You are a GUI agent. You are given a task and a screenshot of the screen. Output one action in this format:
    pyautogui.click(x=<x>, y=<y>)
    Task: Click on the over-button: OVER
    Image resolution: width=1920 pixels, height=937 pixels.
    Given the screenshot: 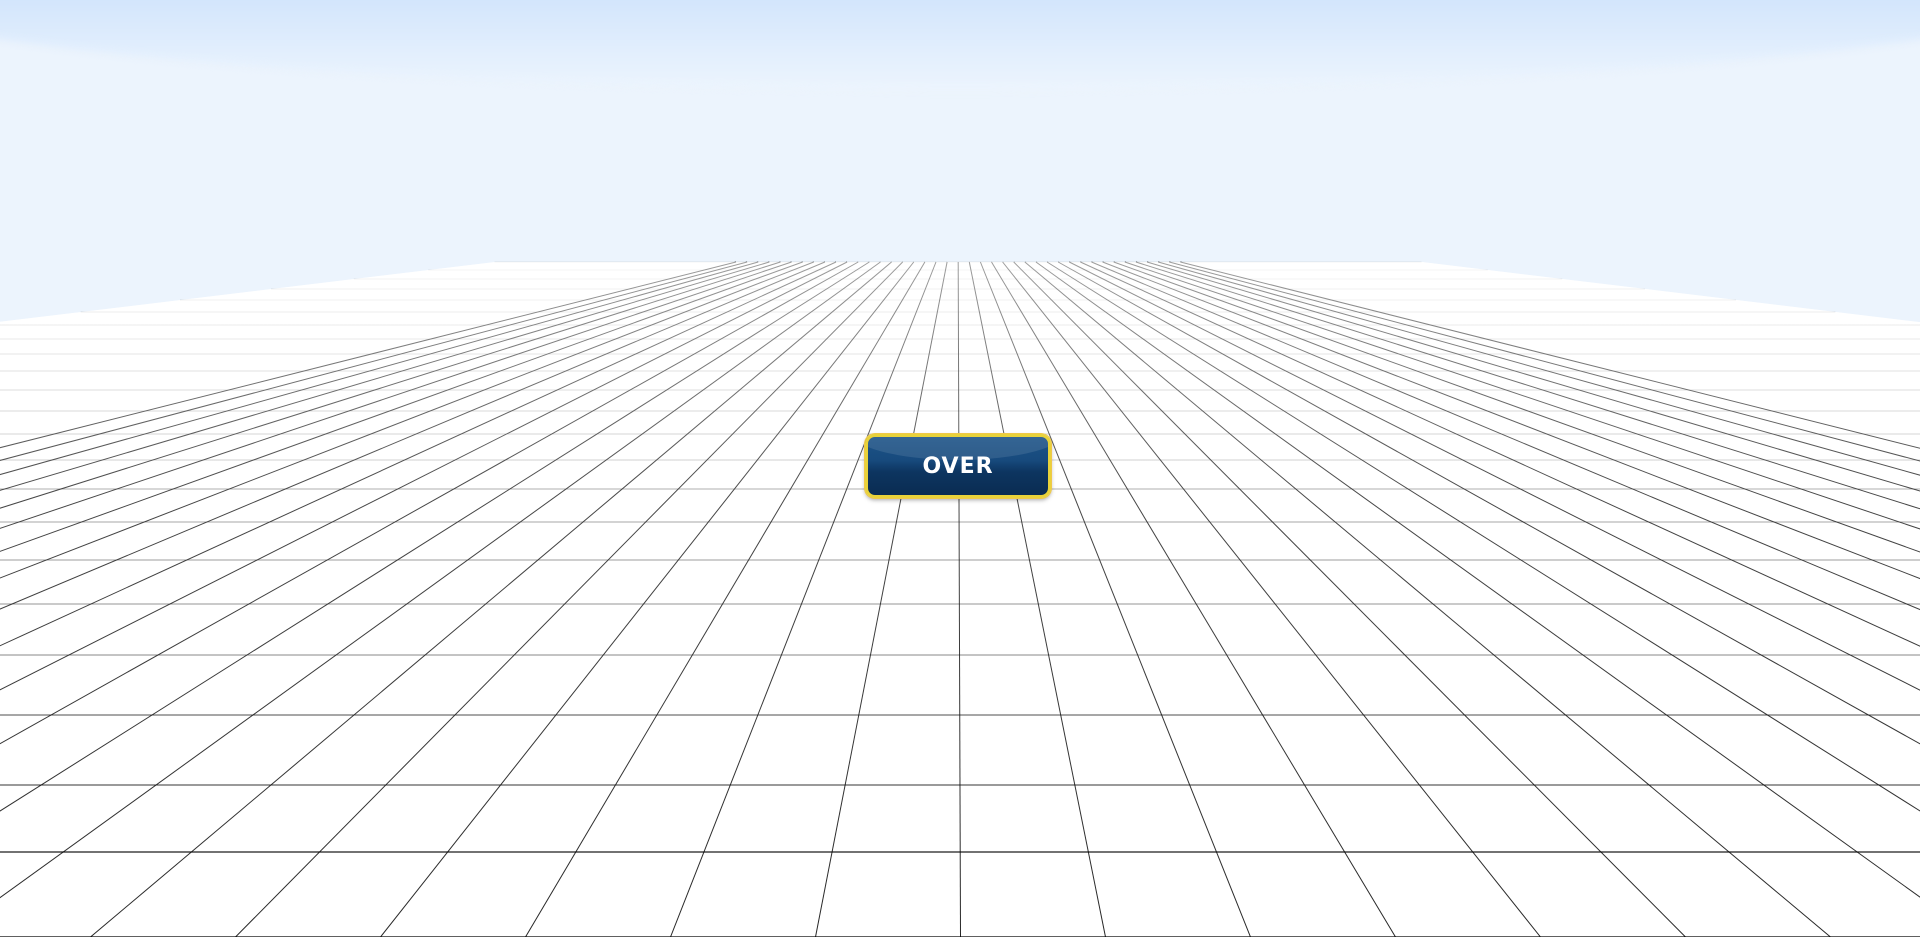 What is the action you would take?
    pyautogui.click(x=958, y=466)
    